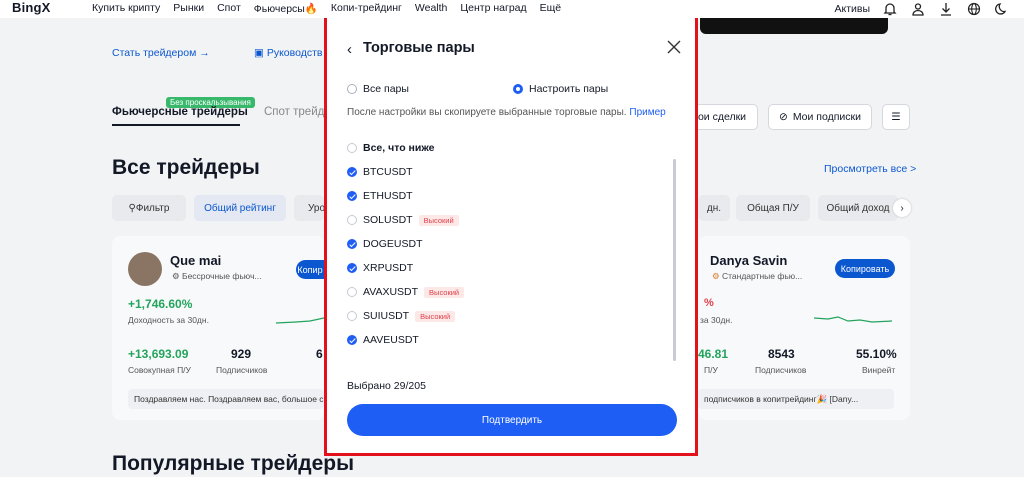 Image resolution: width=1024 pixels, height=477 pixels. I want to click on see-all-link: Просмотреть все >, so click(870, 169).